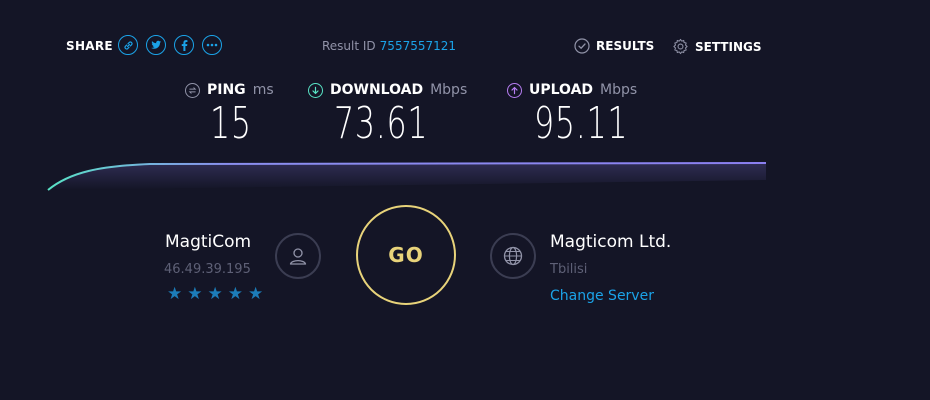 This screenshot has width=930, height=400. What do you see at coordinates (315, 90) in the screenshot?
I see `download-arrow-icon` at bounding box center [315, 90].